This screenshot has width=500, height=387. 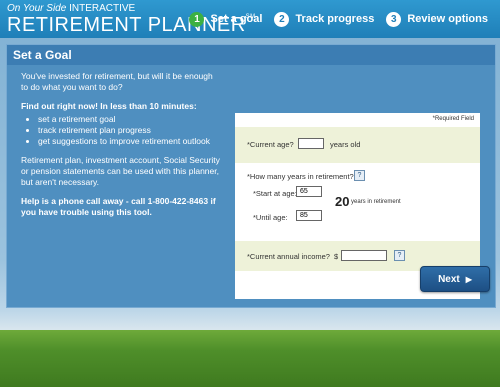 I want to click on step-1-icon: 1, so click(x=197, y=19).